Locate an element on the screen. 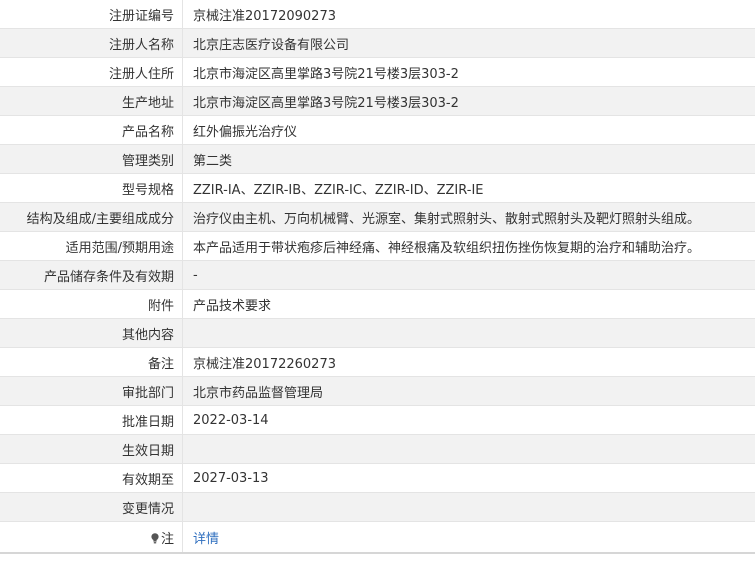 This screenshot has height=564, width=755. table-row-storage-validity: 产品储存条件及有效期 - is located at coordinates (377, 275).